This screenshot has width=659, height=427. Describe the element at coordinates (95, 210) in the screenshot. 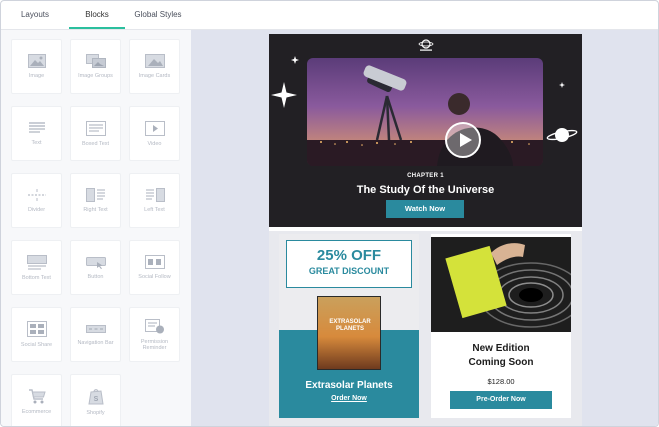

I see `block-label: Right Text` at that location.